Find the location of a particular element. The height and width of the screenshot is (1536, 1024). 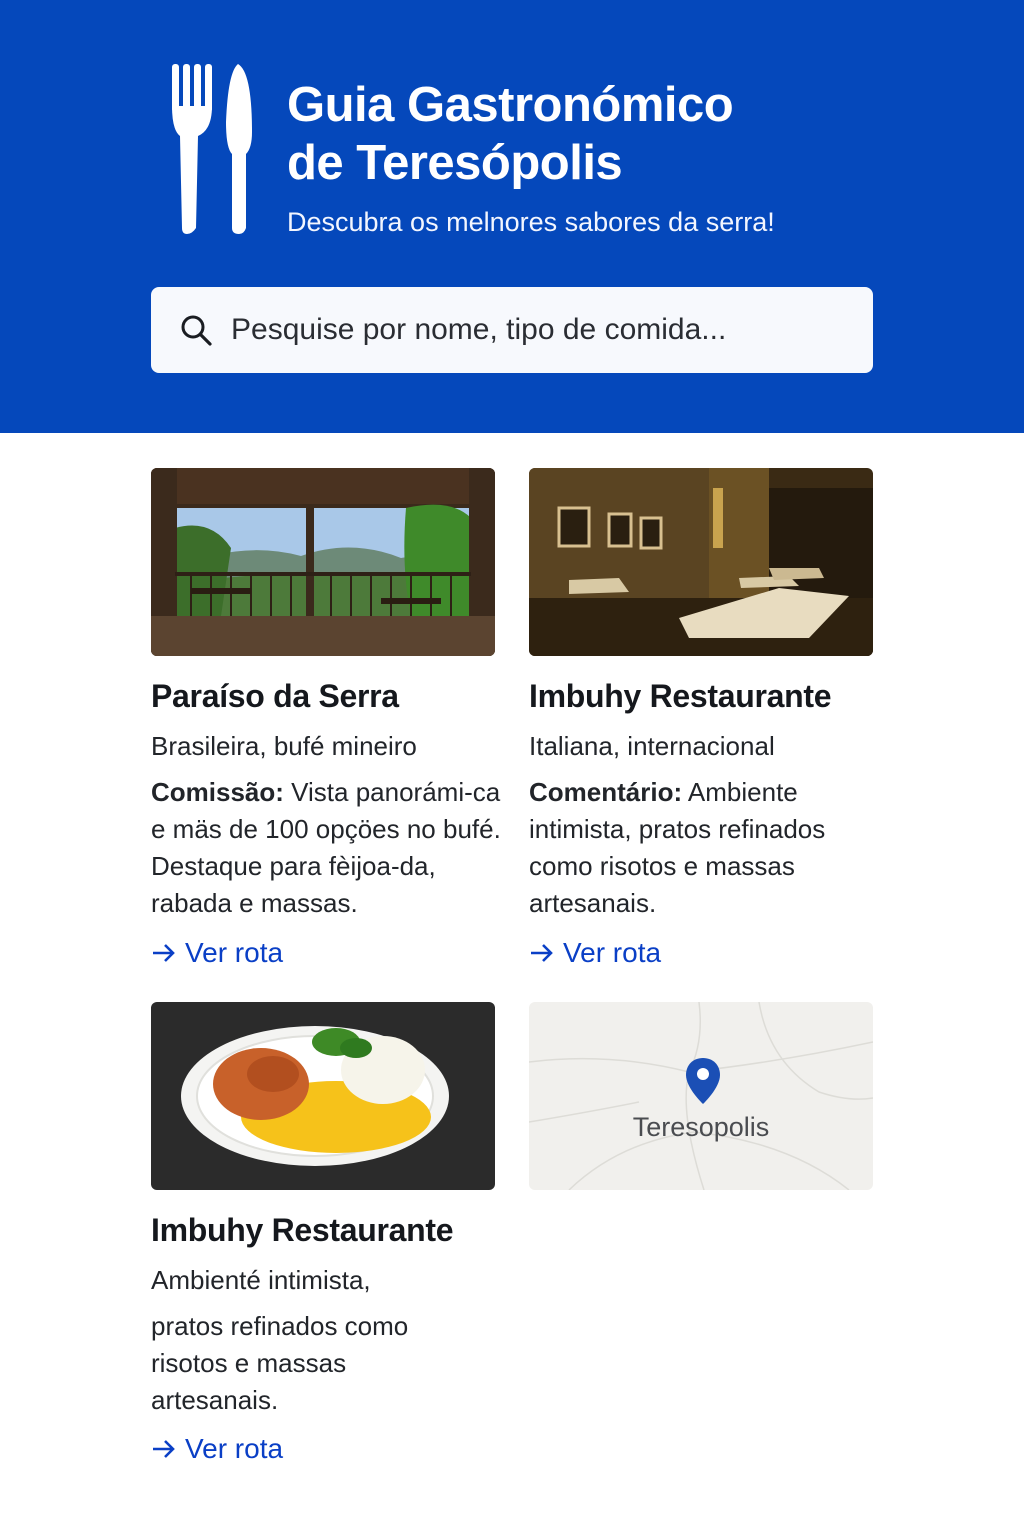

location-map: Teresopolis is located at coordinates (701, 1096).